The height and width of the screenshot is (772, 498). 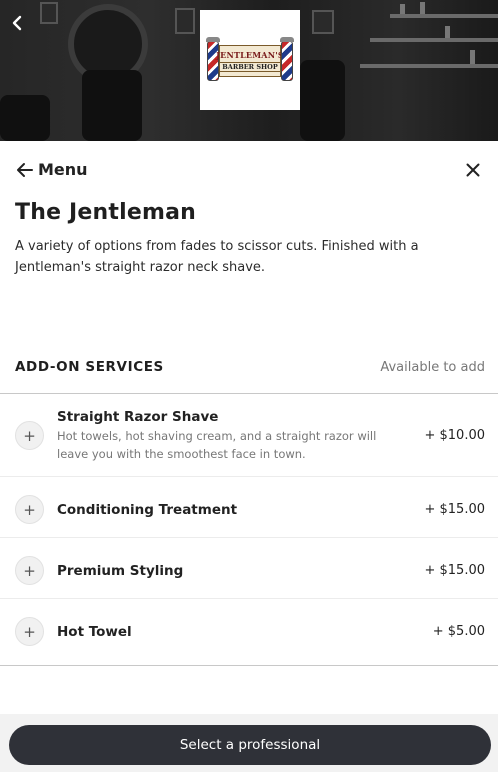 What do you see at coordinates (94, 632) in the screenshot?
I see `addon-name: Hot Towel` at bounding box center [94, 632].